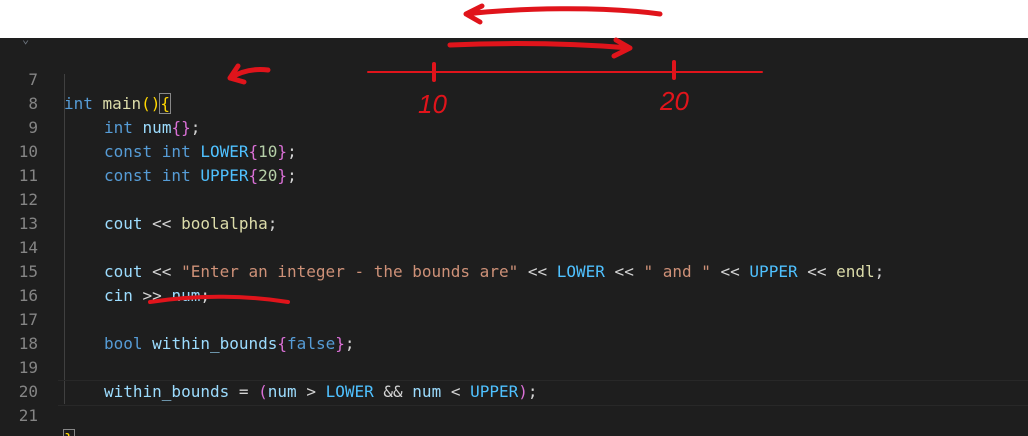 This screenshot has height=436, width=1028. What do you see at coordinates (514, 378) in the screenshot?
I see `code-line: 20` at bounding box center [514, 378].